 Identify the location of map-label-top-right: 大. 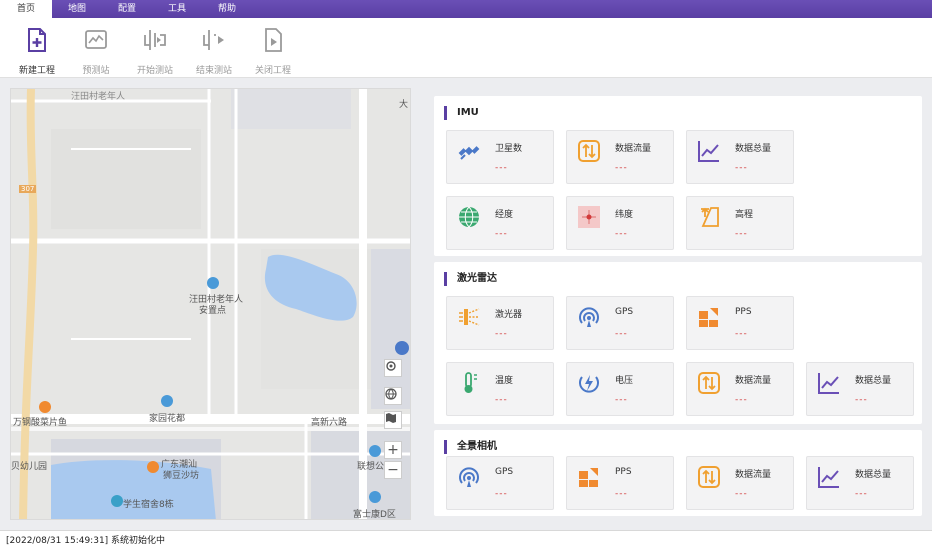
(404, 105).